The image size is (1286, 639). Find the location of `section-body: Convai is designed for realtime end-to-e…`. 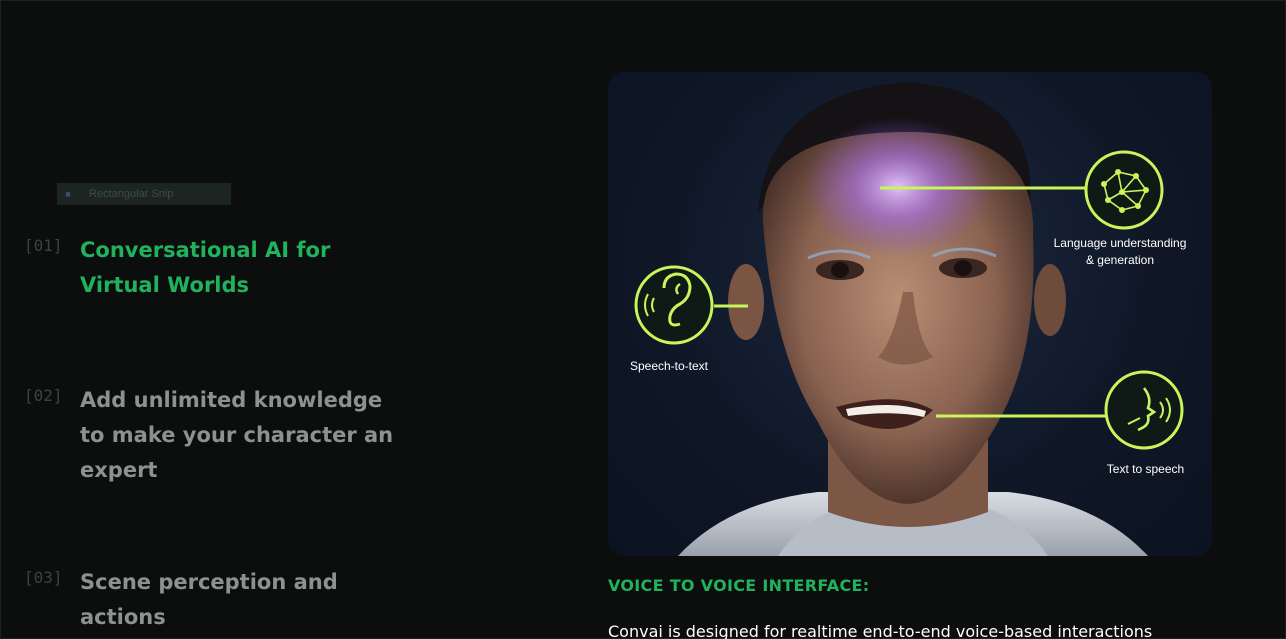

section-body: Convai is designed for realtime end-to-e… is located at coordinates (880, 630).